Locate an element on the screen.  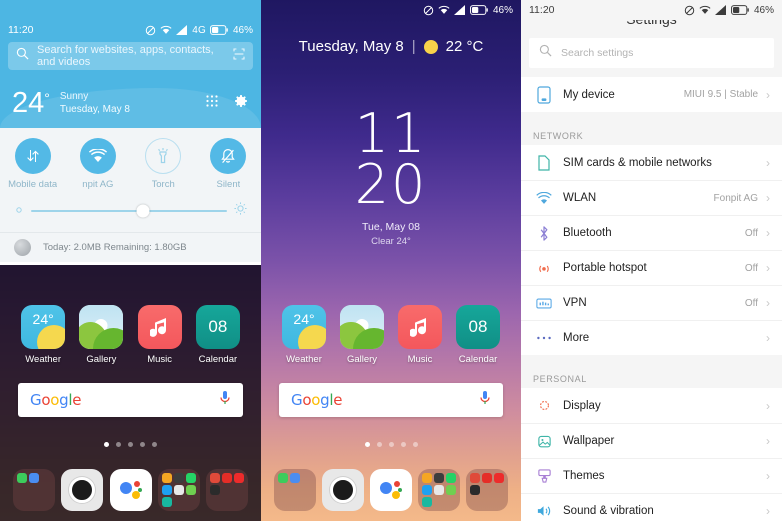
clock-widget: 11 20 Tue, May 08 Clear 24° is located at coordinates (391, 176).